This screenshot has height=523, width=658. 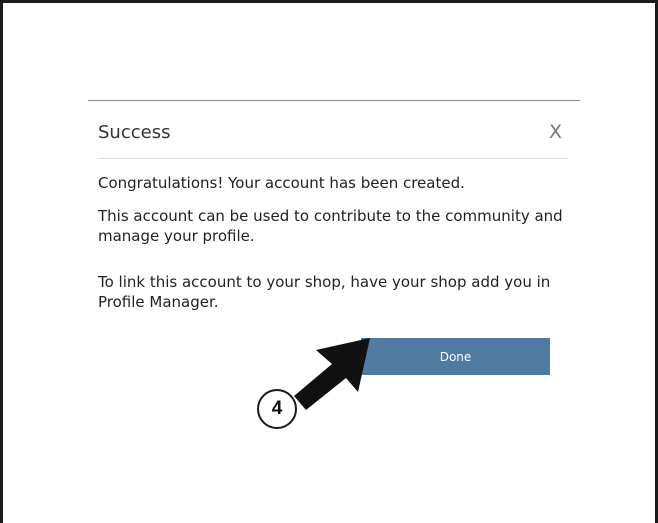 I want to click on done-button: Done, so click(x=455, y=356).